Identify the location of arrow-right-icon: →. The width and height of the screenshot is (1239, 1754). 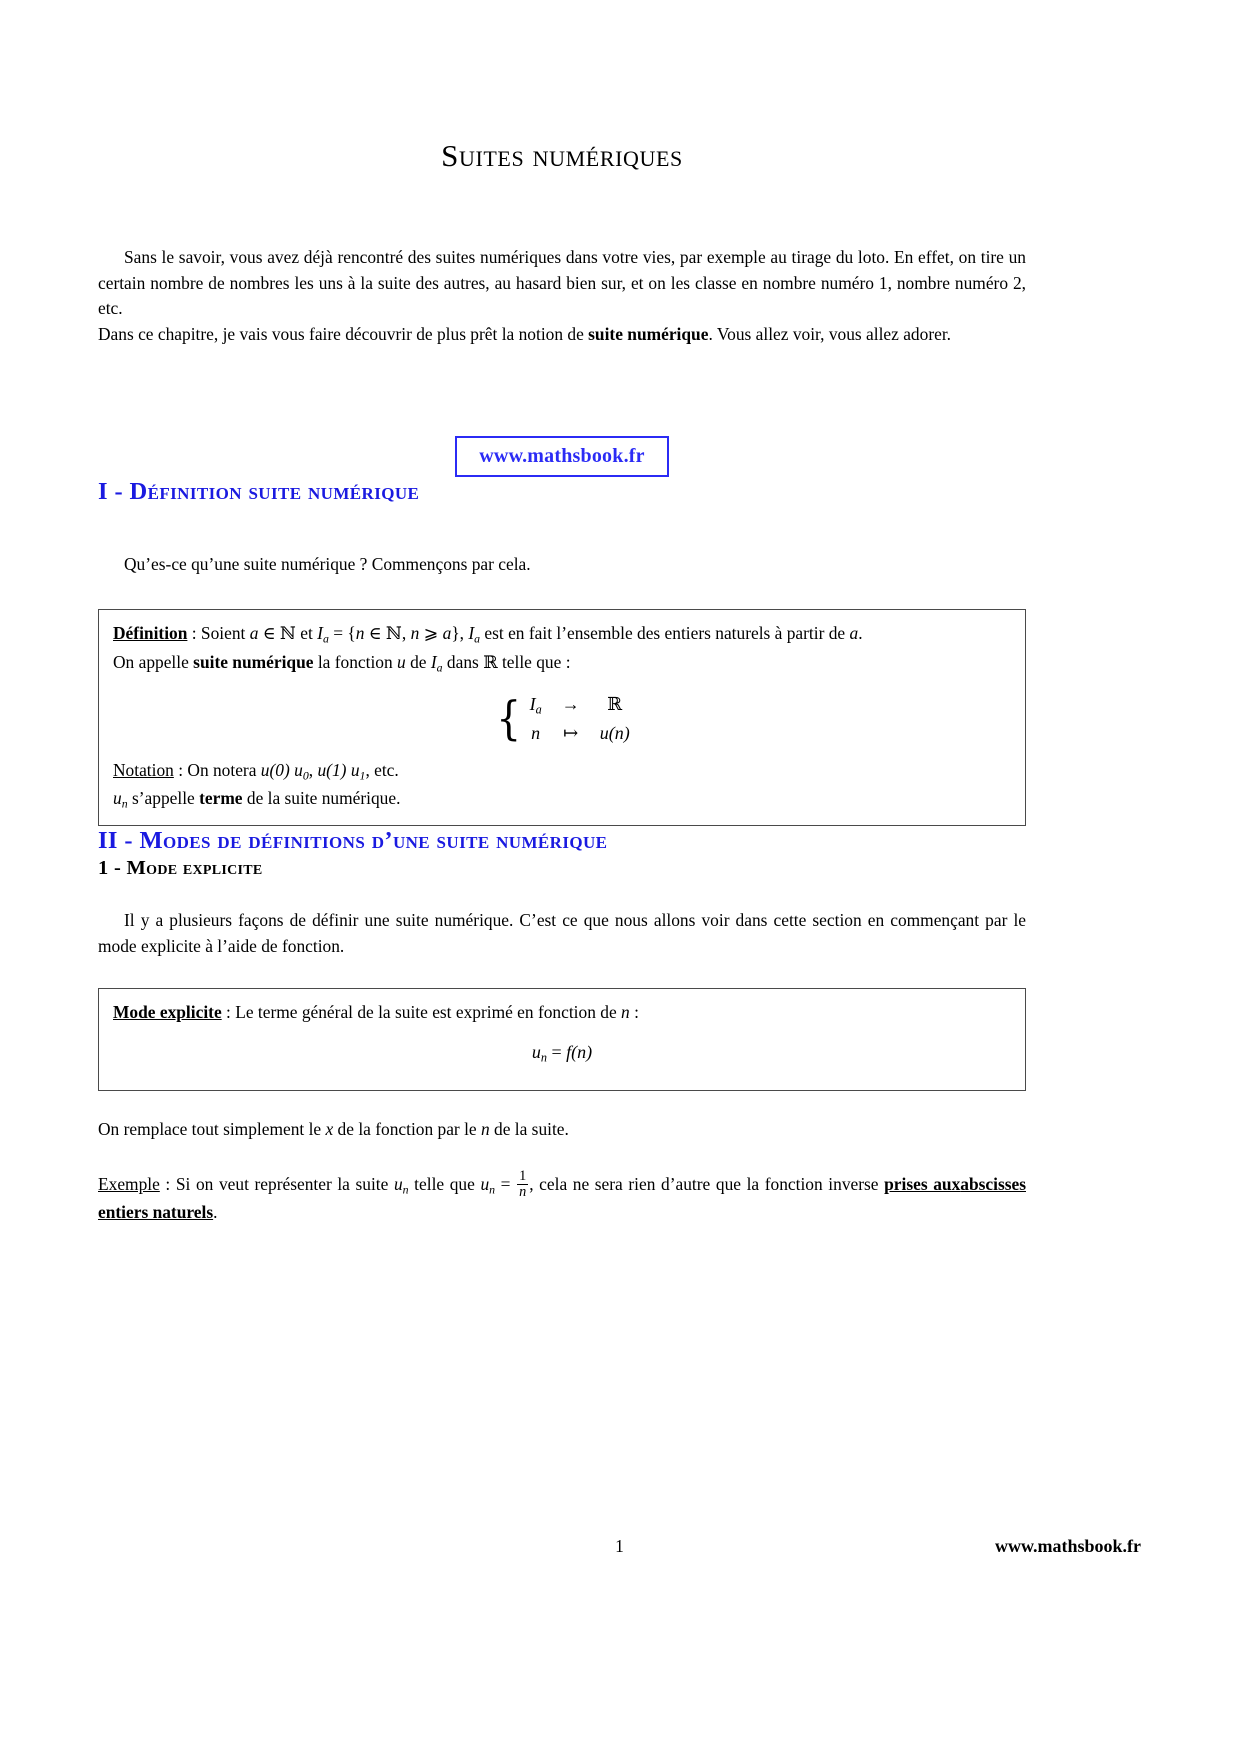
(570, 703).